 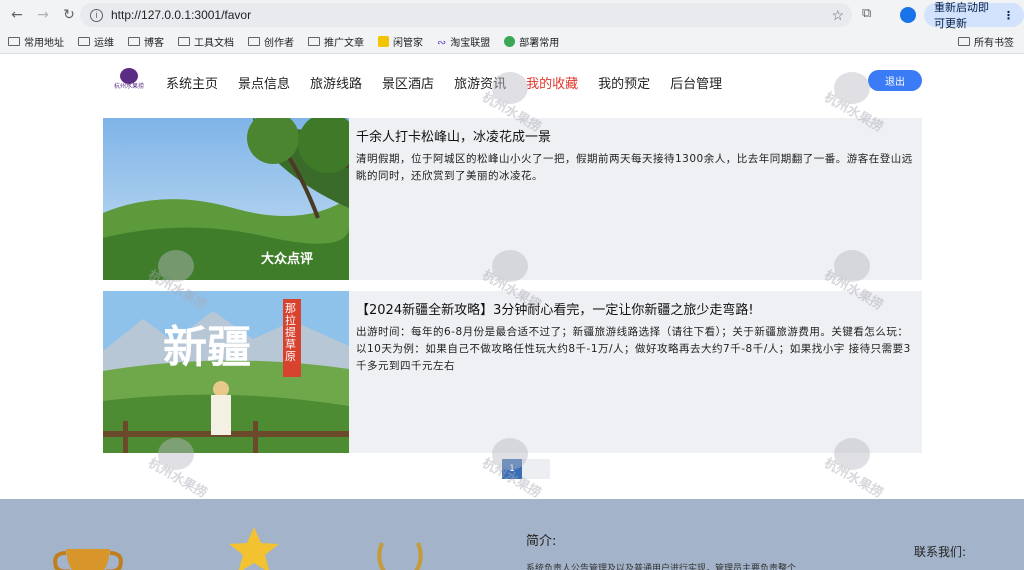 I want to click on bookmark-folder: 推广文章, so click(x=336, y=41).